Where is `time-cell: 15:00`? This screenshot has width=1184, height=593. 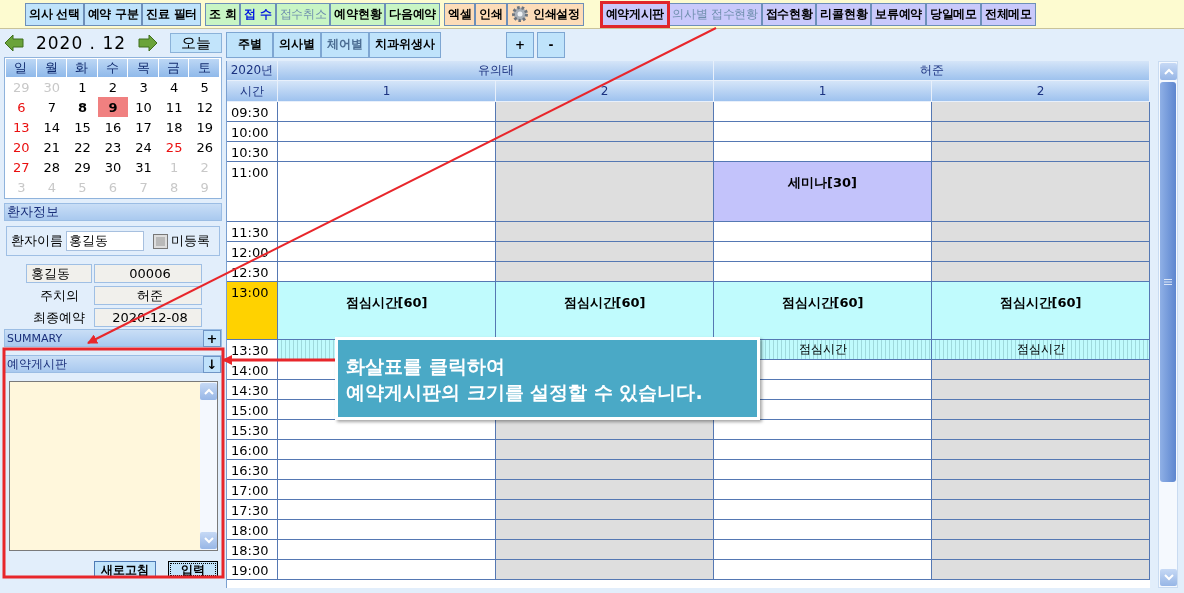 time-cell: 15:00 is located at coordinates (252, 410).